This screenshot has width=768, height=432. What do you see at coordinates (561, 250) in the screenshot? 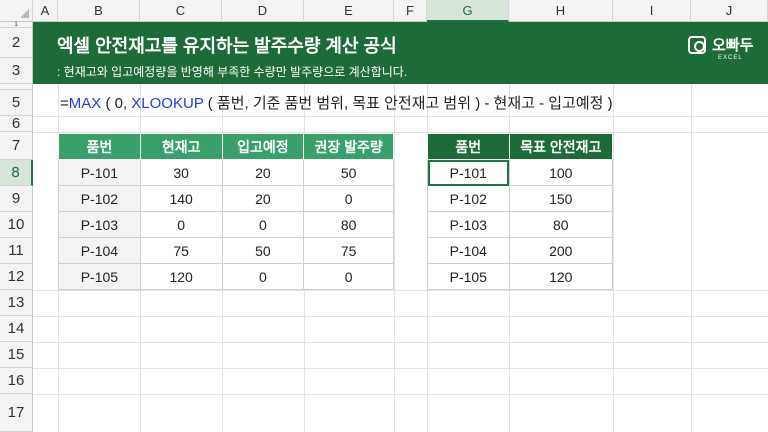
I see `table-cell: 200` at bounding box center [561, 250].